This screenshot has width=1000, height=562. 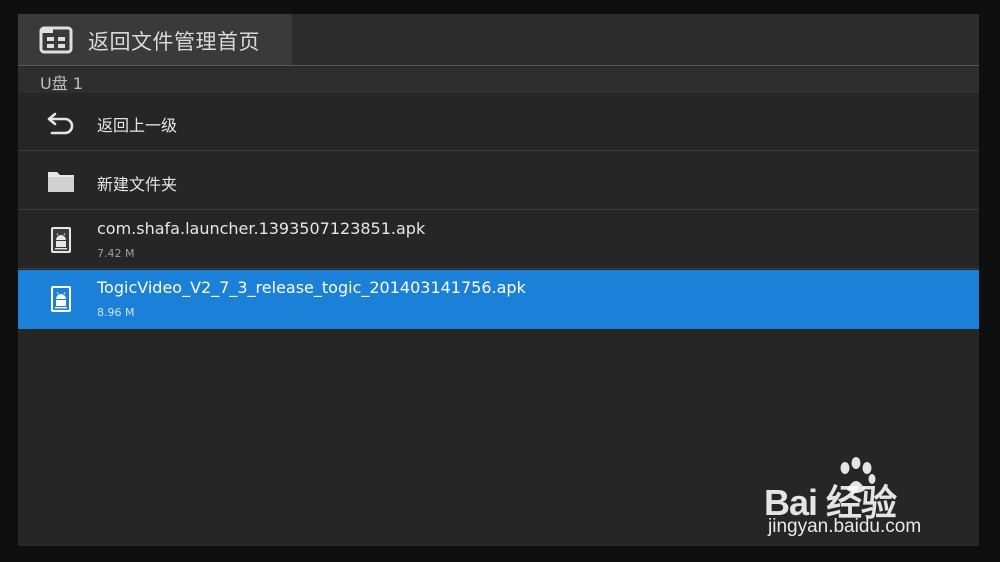 I want to click on file-manager-home-button: 返回文件管理首页, so click(x=155, y=39).